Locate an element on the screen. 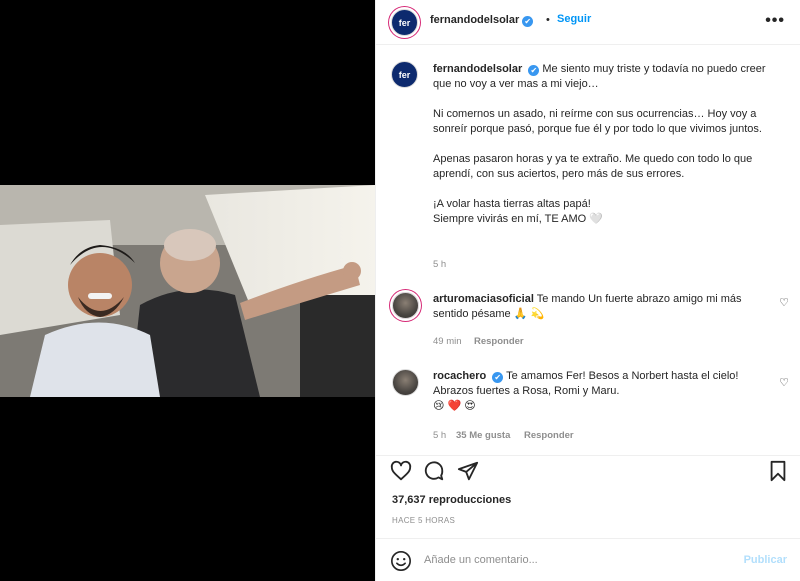 This screenshot has height=581, width=800. comment-age: 5 h is located at coordinates (439, 435).